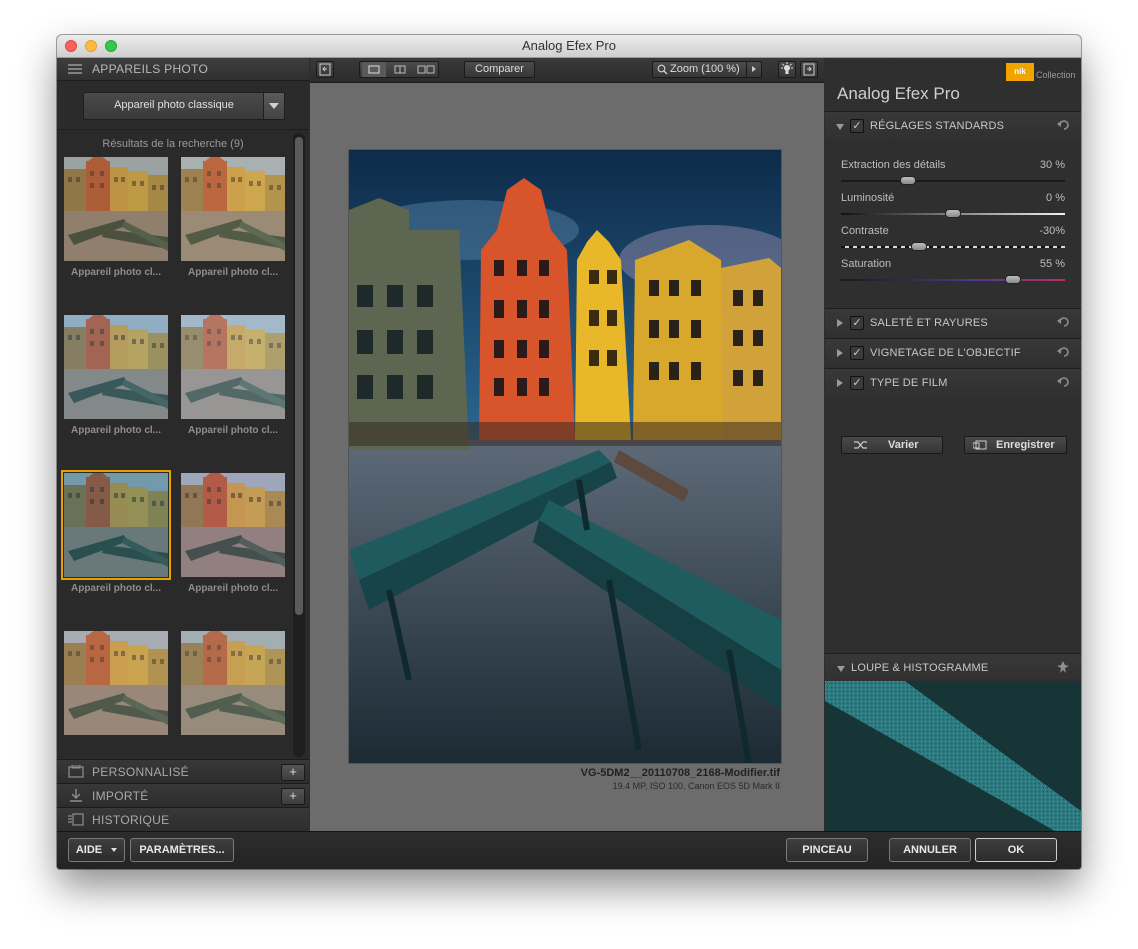 This screenshot has width=1138, height=949. Describe the element at coordinates (499, 69) in the screenshot. I see `compare-button: Comparer` at that location.